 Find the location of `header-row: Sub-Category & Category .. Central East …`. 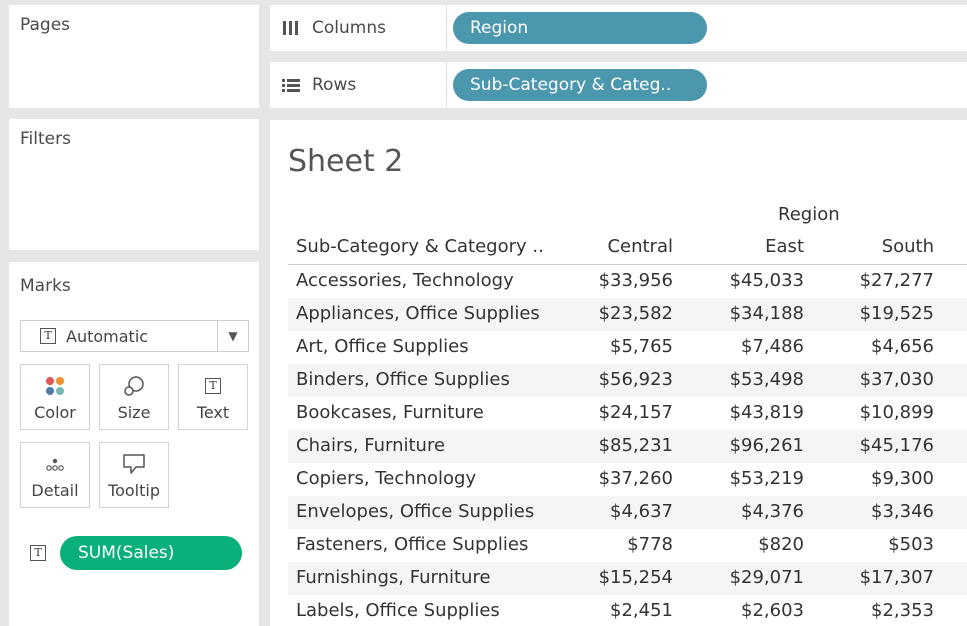

header-row: Sub-Category & Category .. Central East … is located at coordinates (627, 248).